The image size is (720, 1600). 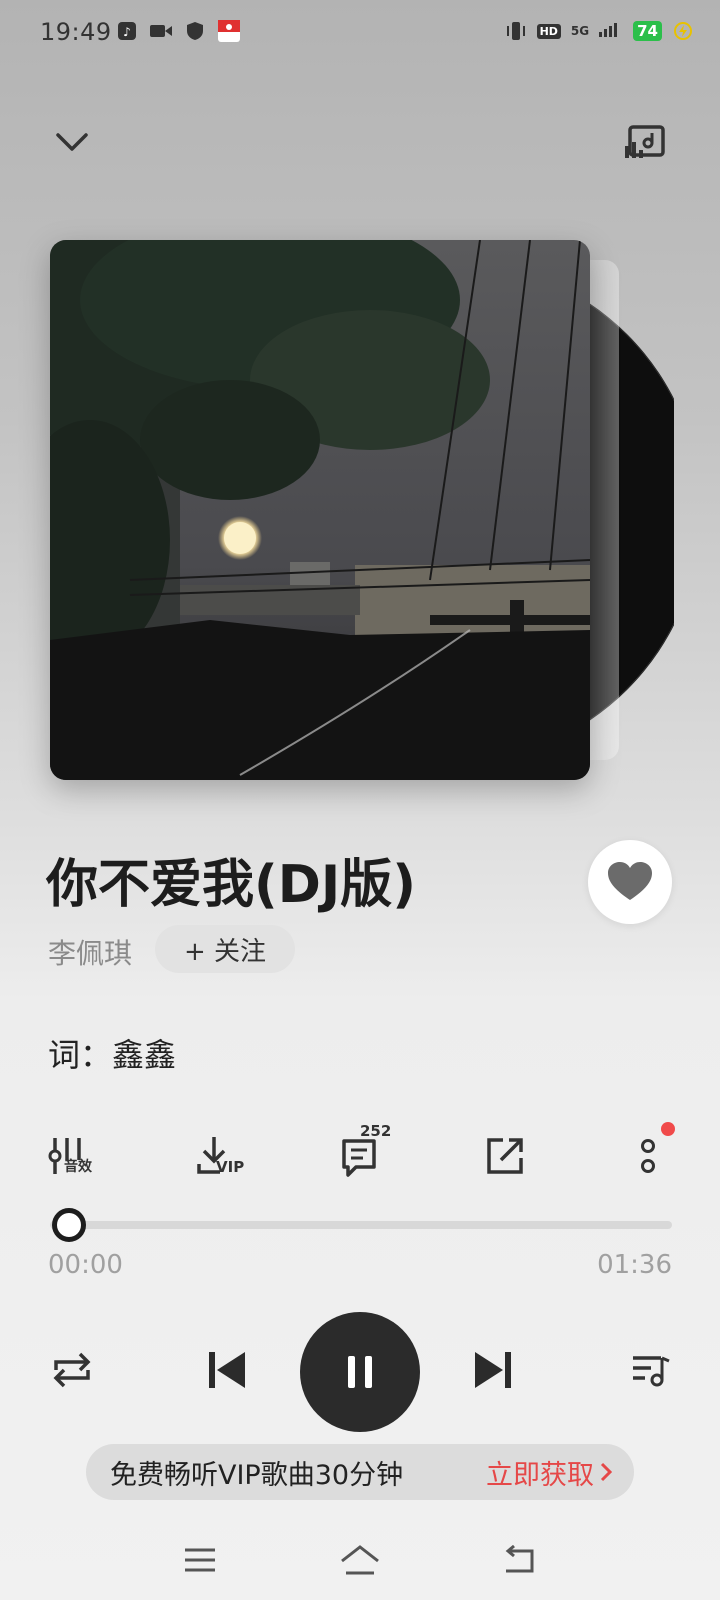 What do you see at coordinates (516, 31) in the screenshot?
I see `vibrate-icon` at bounding box center [516, 31].